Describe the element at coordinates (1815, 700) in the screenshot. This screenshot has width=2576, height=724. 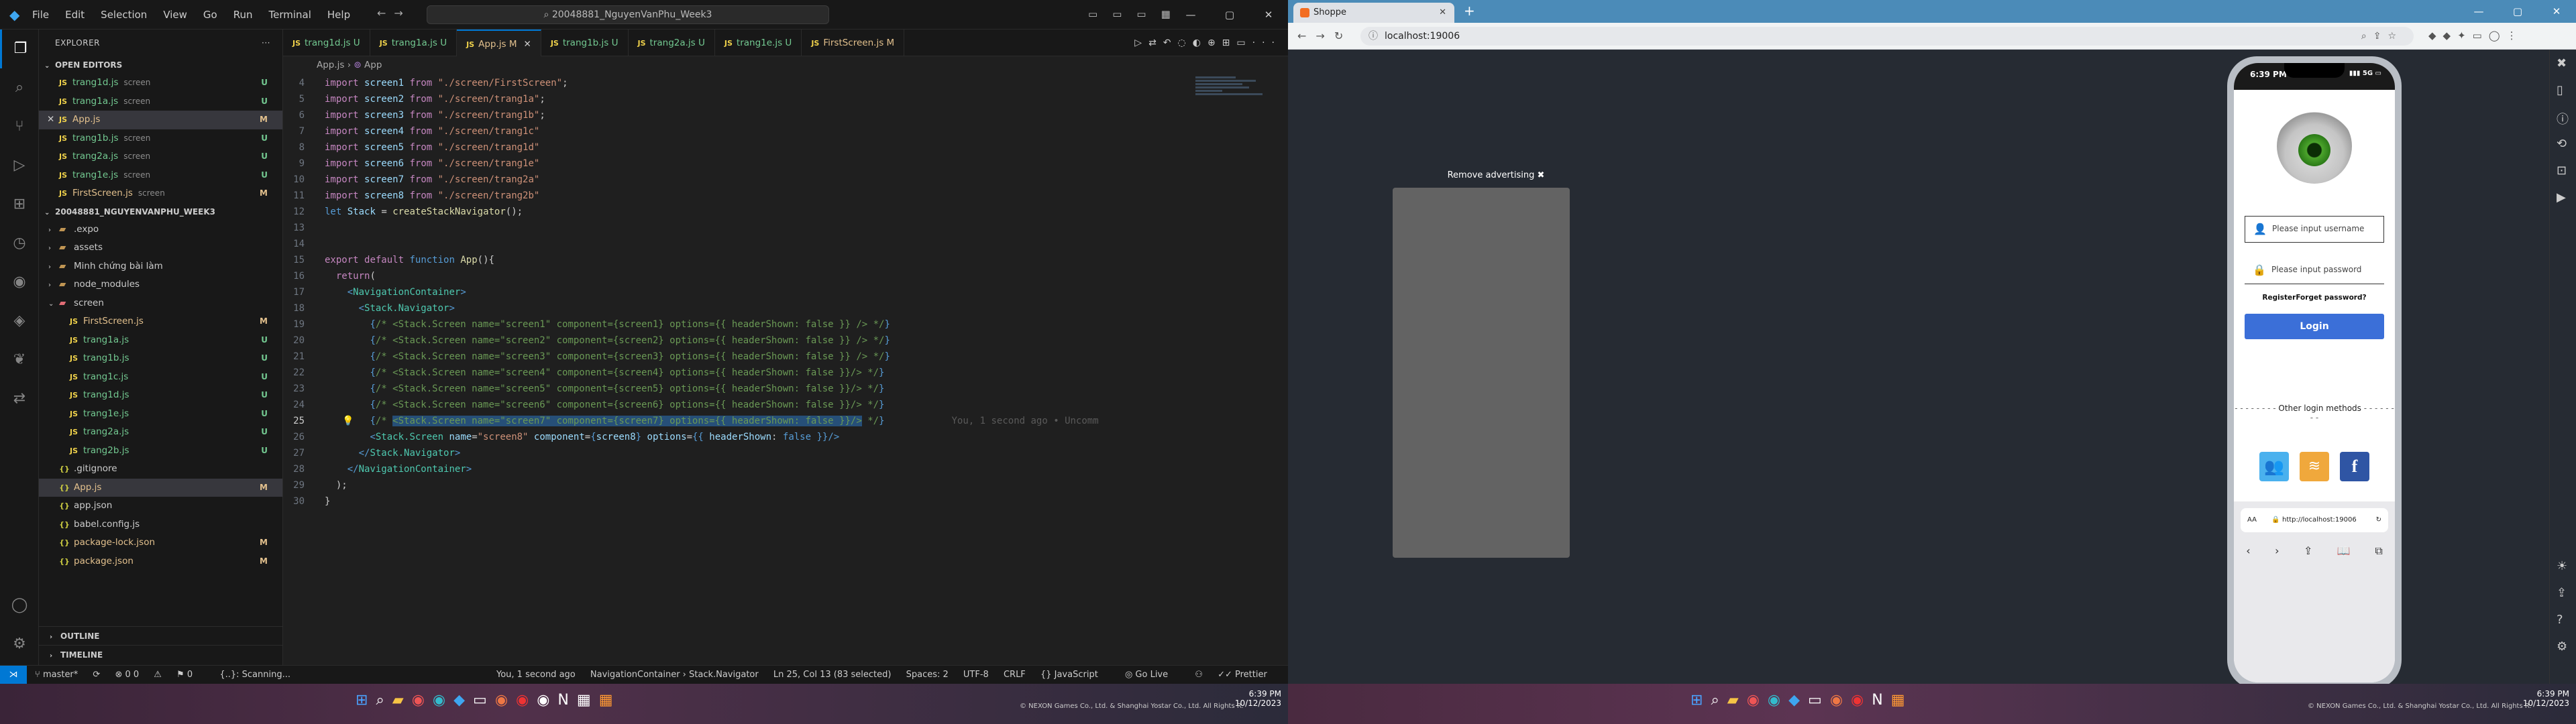
I see `terminal-icon: ▭` at that location.